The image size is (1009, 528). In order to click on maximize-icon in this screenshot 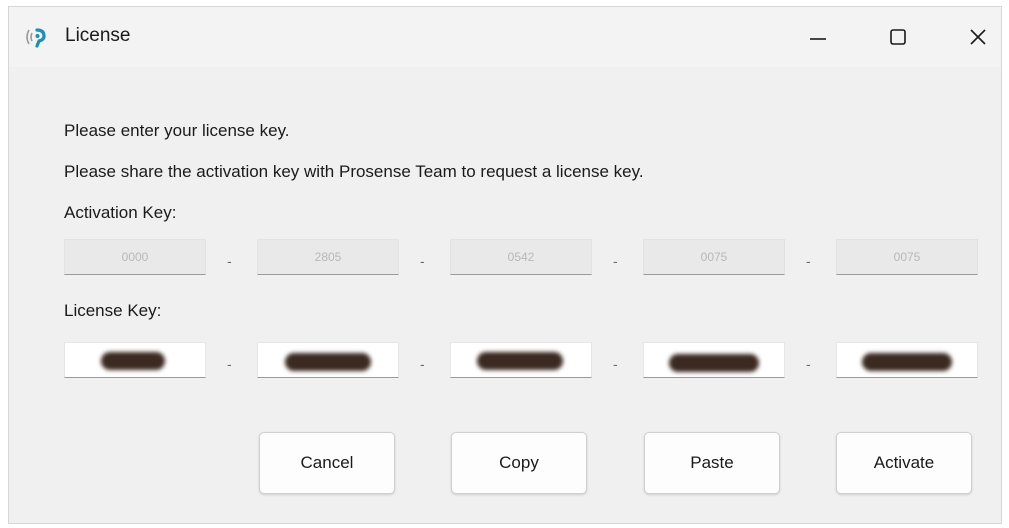, I will do `click(898, 37)`.